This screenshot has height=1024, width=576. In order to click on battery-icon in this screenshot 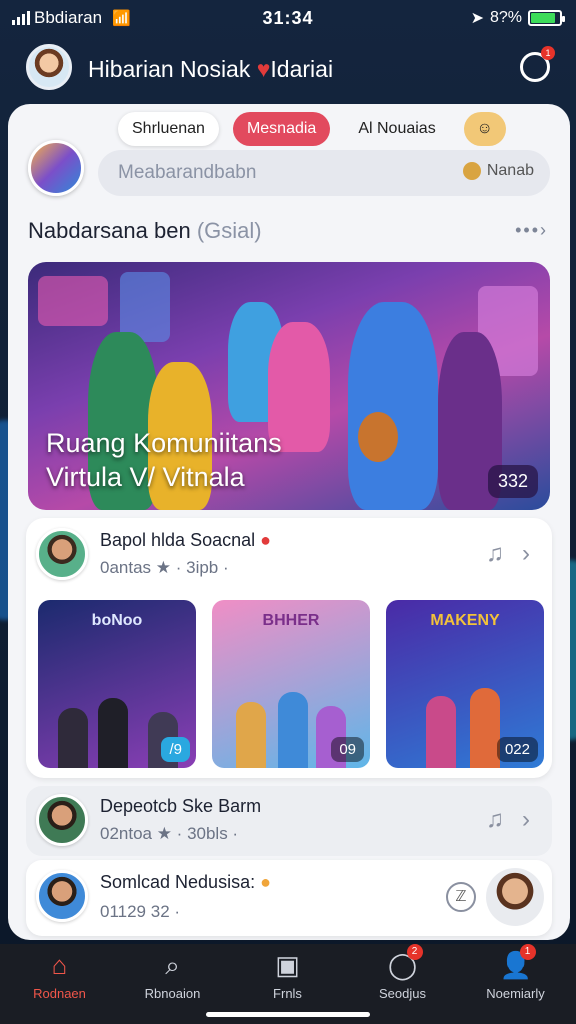, I will do `click(546, 18)`.